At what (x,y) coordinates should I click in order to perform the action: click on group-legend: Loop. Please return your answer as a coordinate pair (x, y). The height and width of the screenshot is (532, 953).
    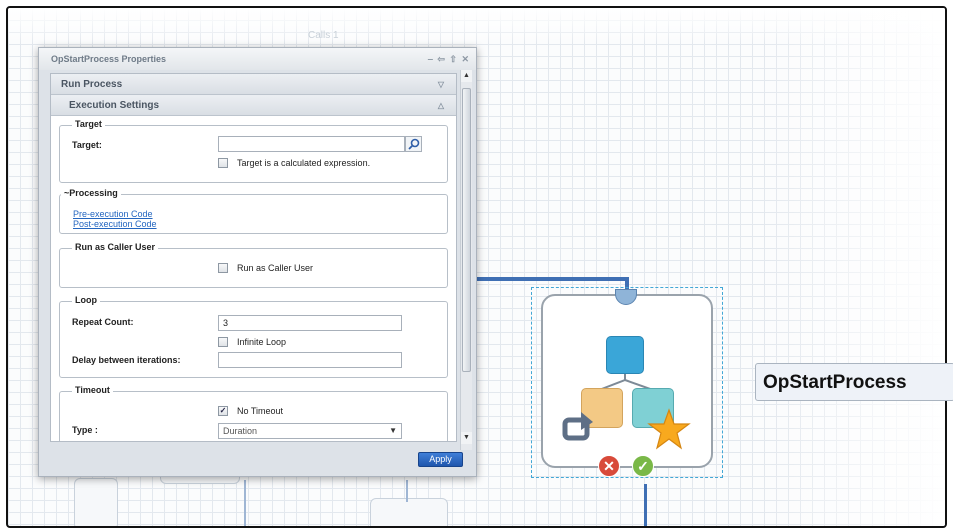
    Looking at the image, I should click on (86, 300).